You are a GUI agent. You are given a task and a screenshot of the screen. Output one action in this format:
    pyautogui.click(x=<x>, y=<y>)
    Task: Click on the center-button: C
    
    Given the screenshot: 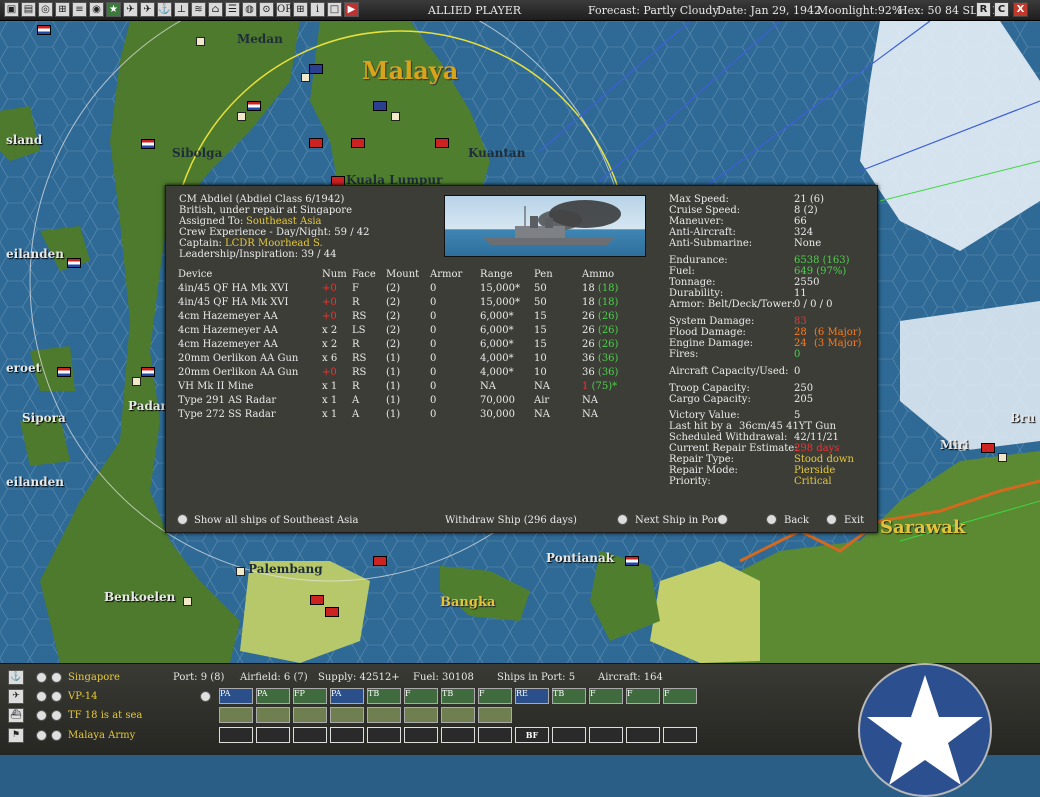 What is the action you would take?
    pyautogui.click(x=1001, y=9)
    